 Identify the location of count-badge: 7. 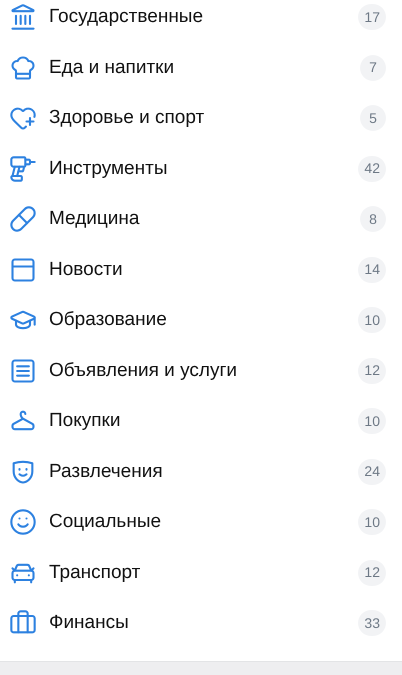
(373, 67).